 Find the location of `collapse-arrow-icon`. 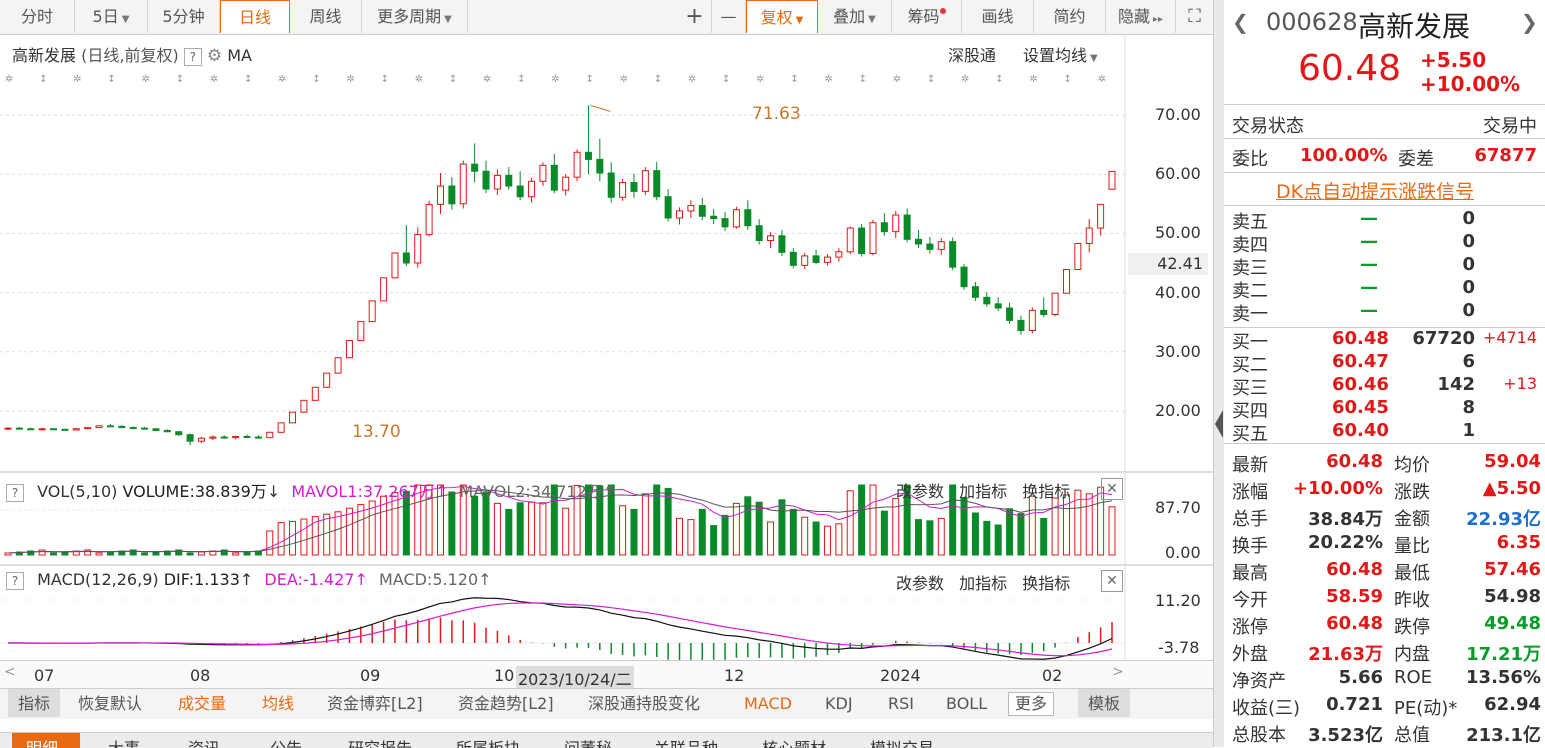

collapse-arrow-icon is located at coordinates (1219, 424).